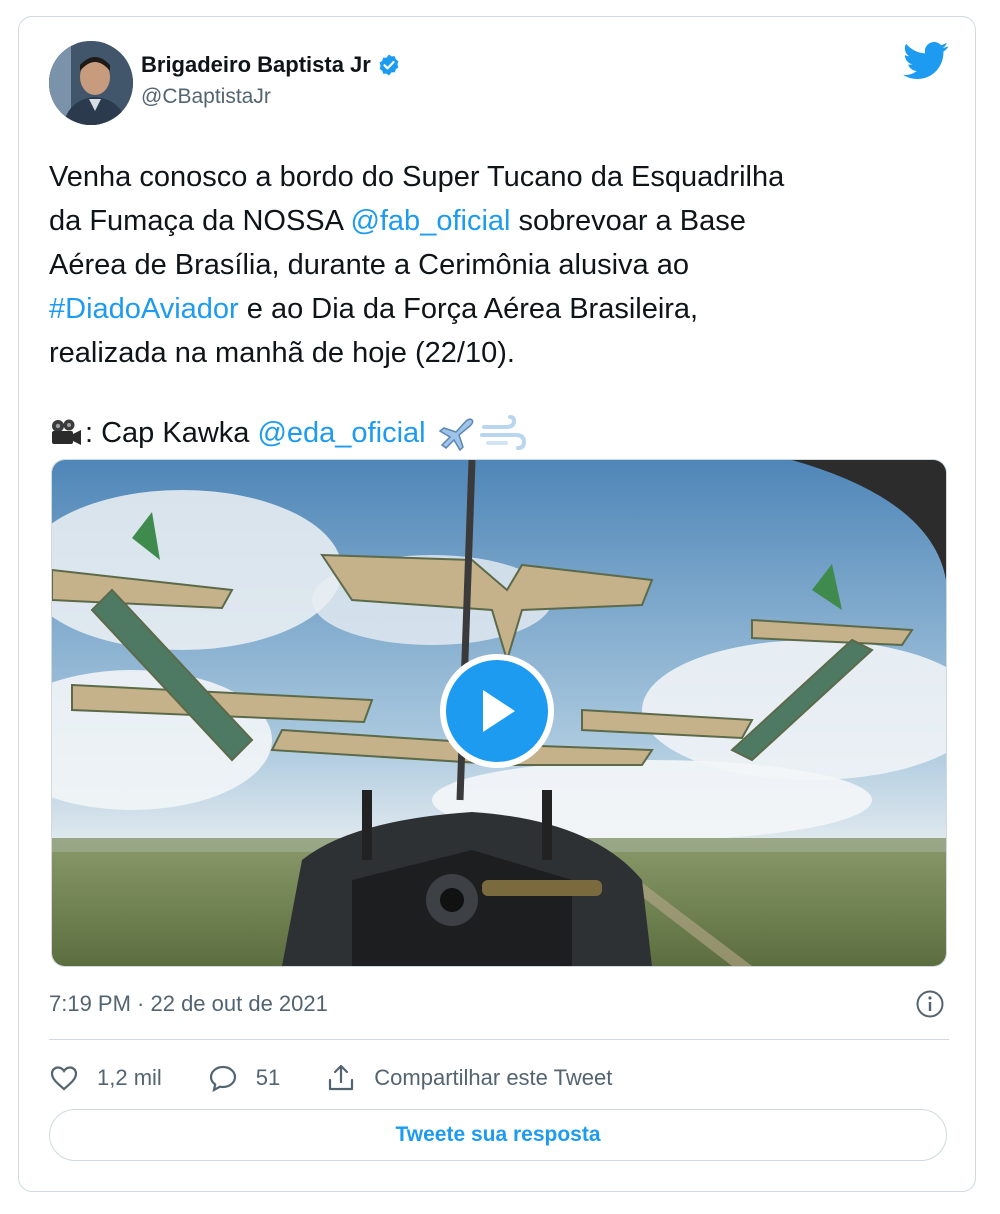 The width and height of the screenshot is (1000, 1214). I want to click on divider, so click(499, 1039).